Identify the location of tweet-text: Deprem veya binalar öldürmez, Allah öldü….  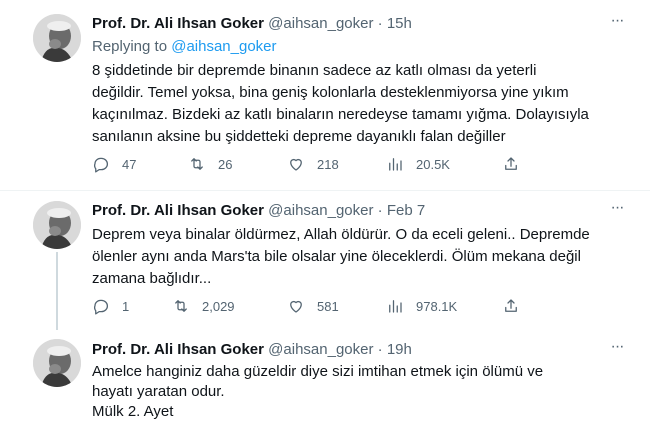
(362, 257).